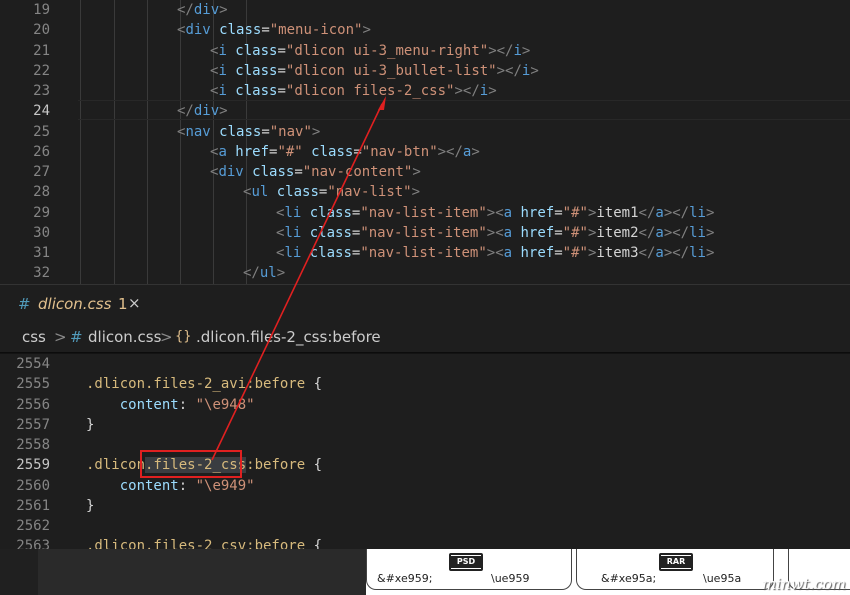  I want to click on code-token: "dlicon ui-3_bullet-list", so click(391, 70).